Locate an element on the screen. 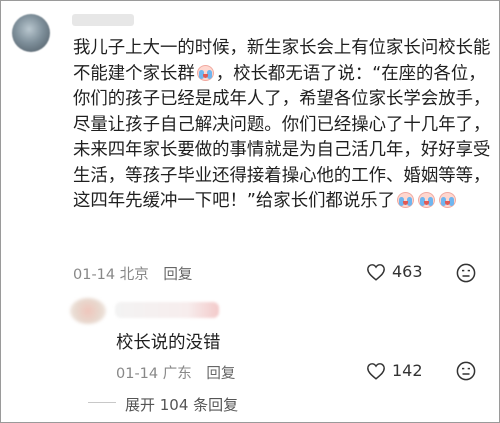  reply-date: 01-14 is located at coordinates (137, 374).